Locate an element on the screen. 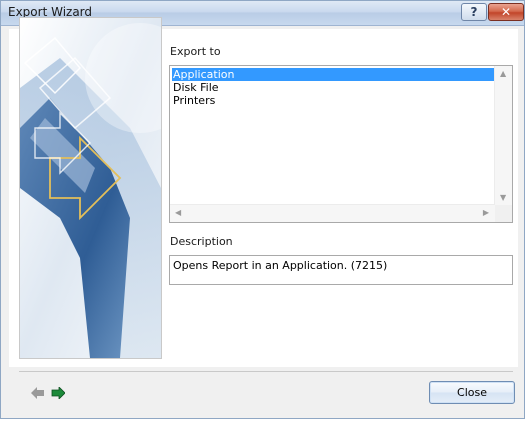  footer-separator is located at coordinates (266, 371).